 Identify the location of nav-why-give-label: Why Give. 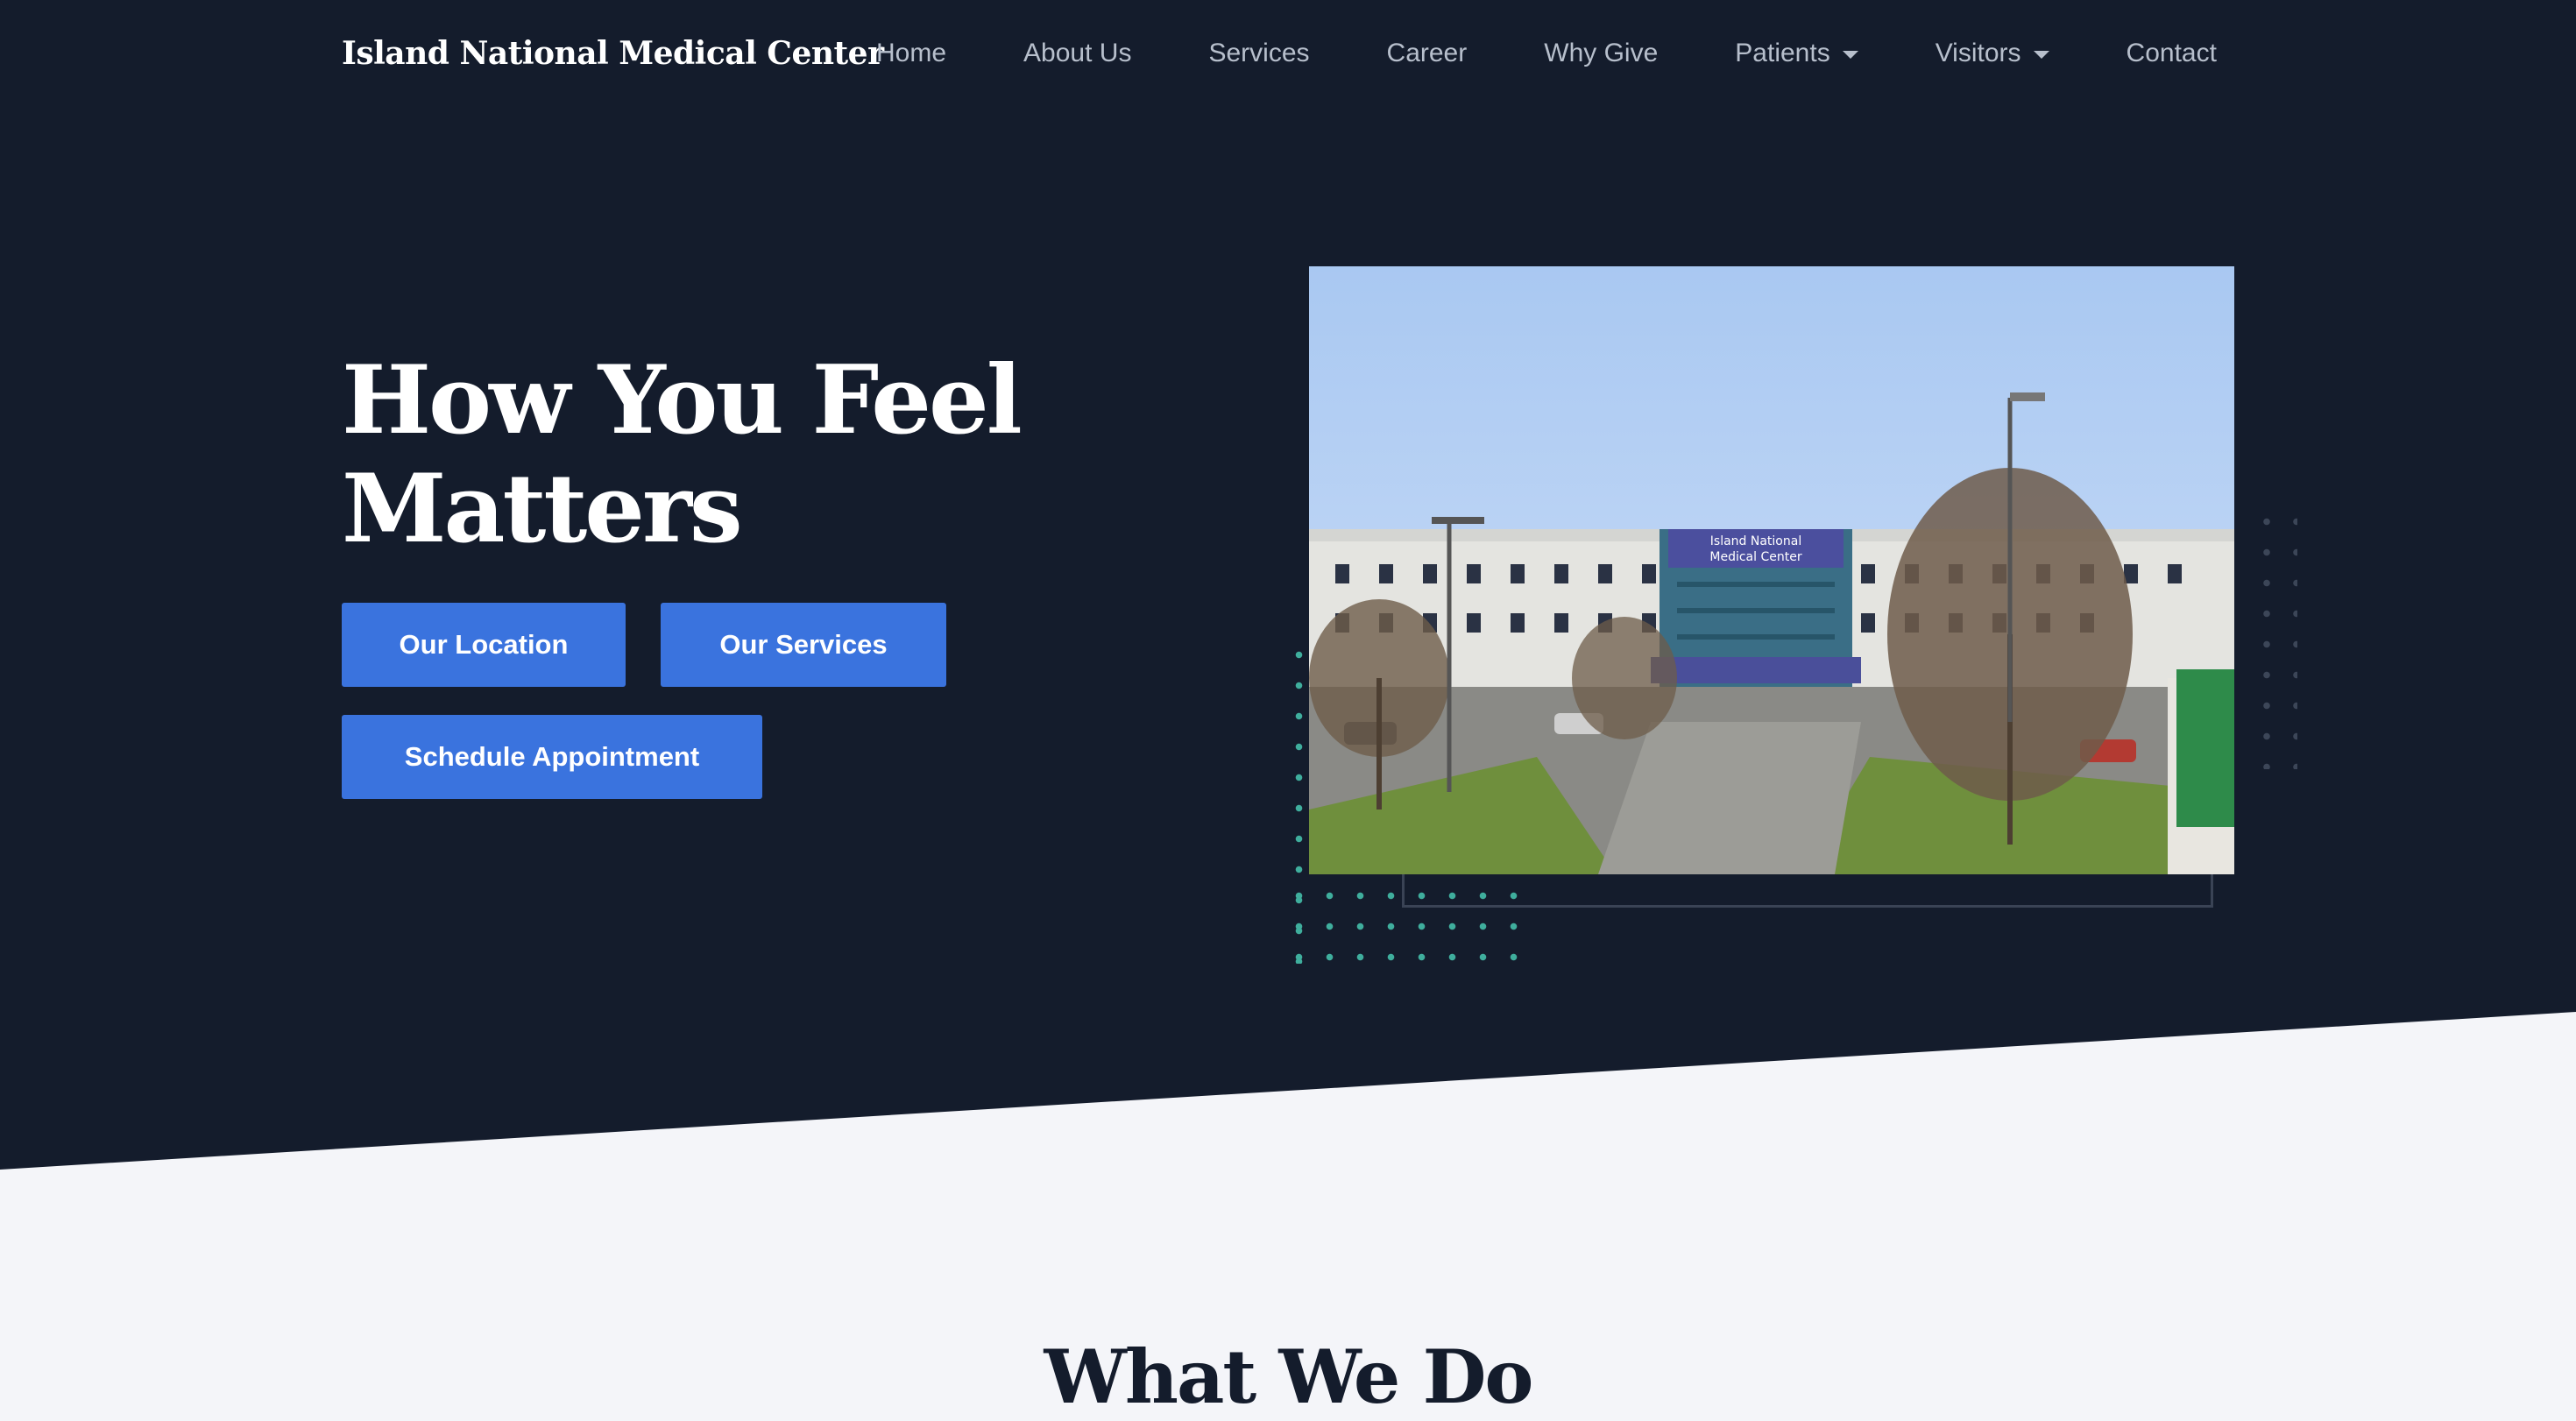
(1601, 53).